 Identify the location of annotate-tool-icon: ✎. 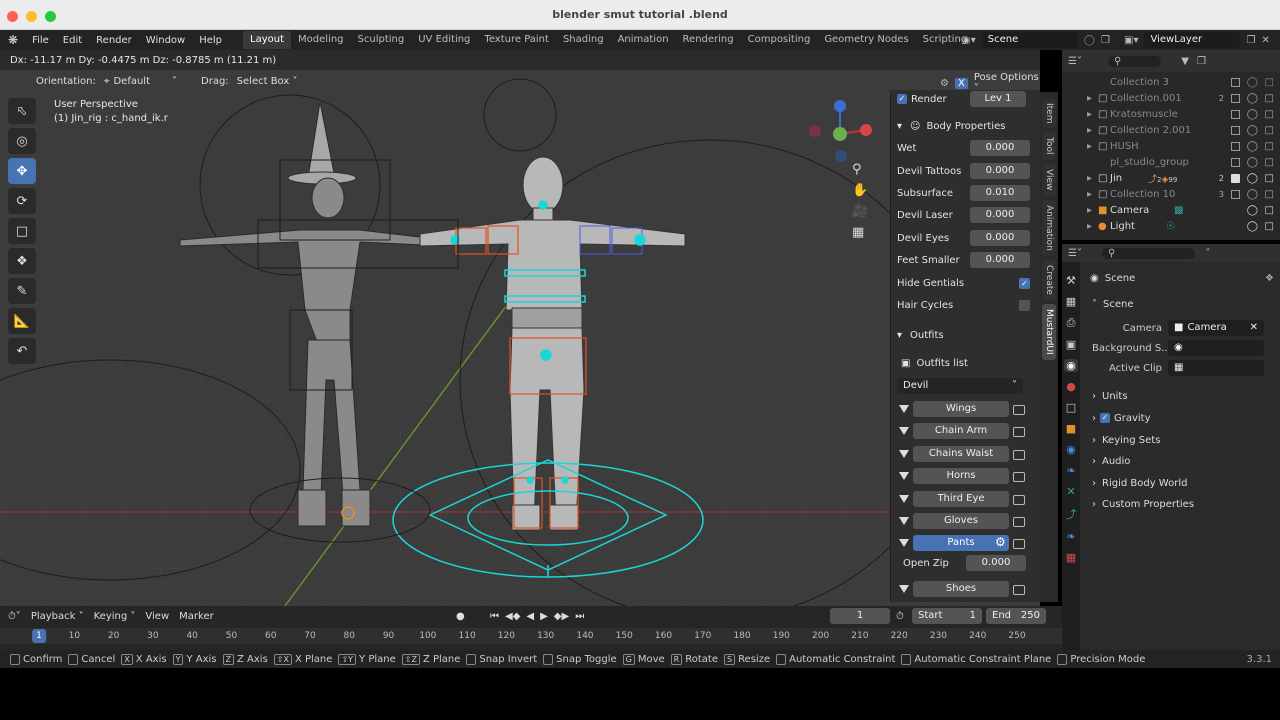
(22, 291).